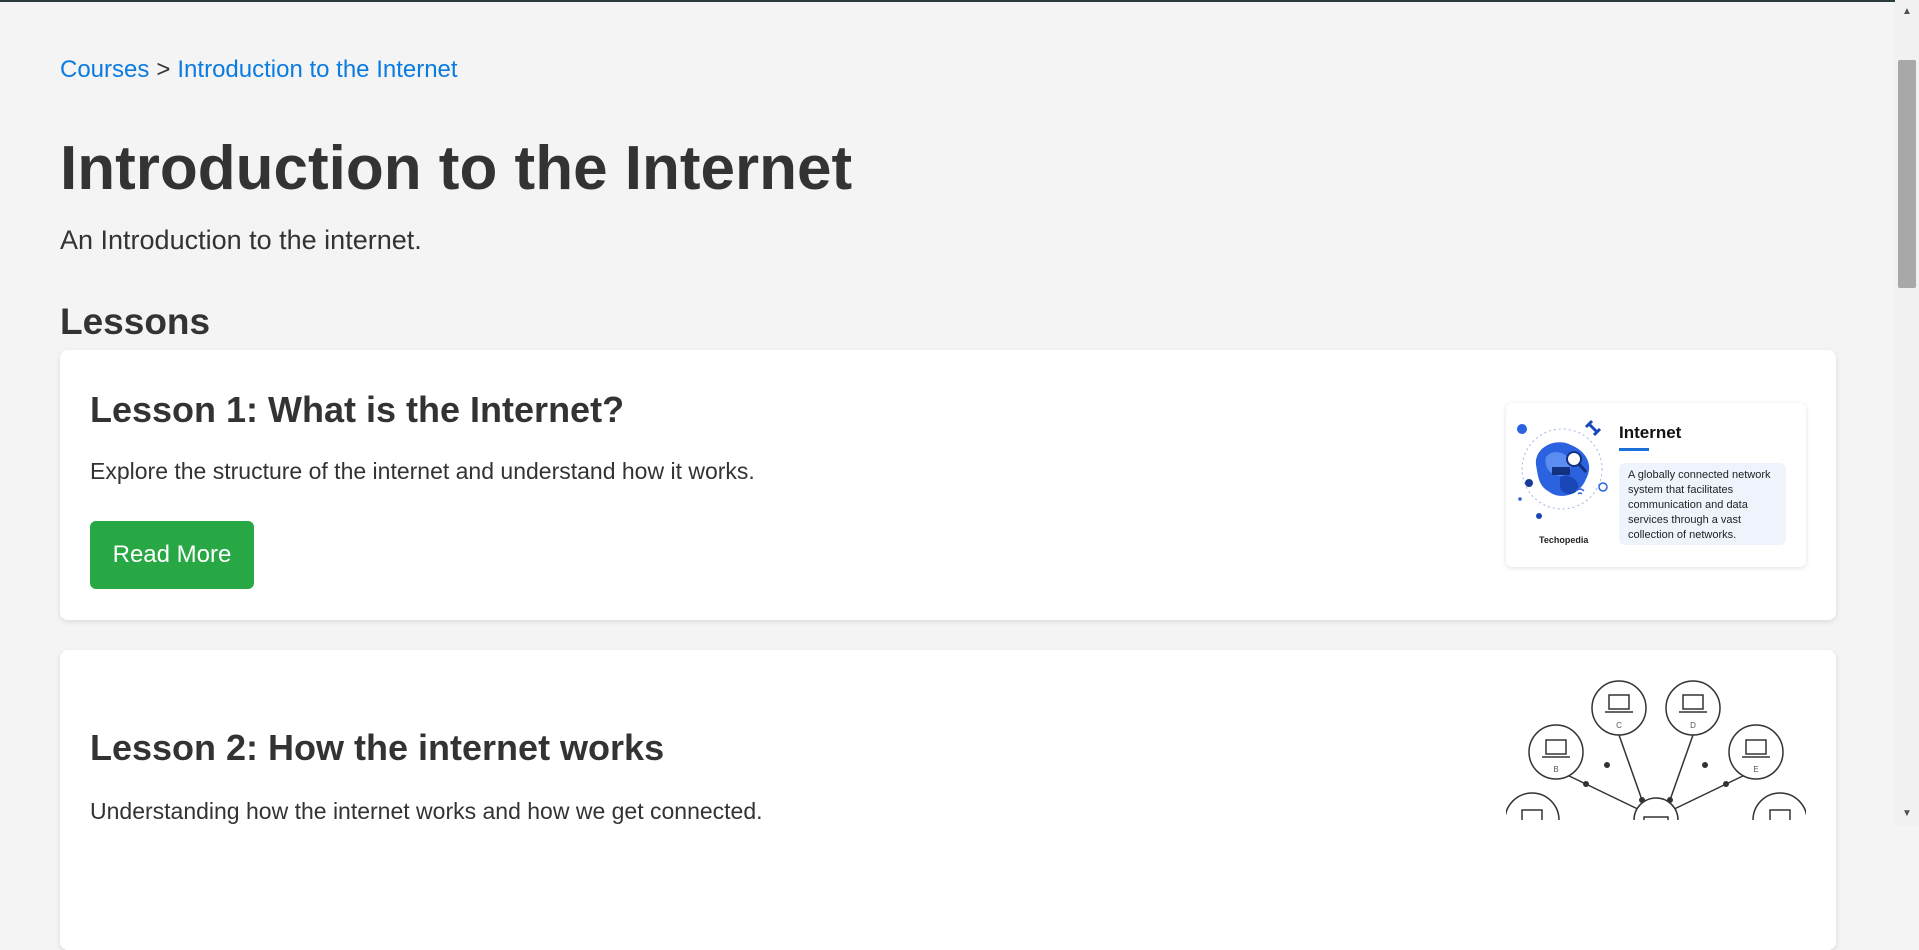  What do you see at coordinates (1907, 413) in the screenshot?
I see `vertical-scrollbar: ▲ ▼` at bounding box center [1907, 413].